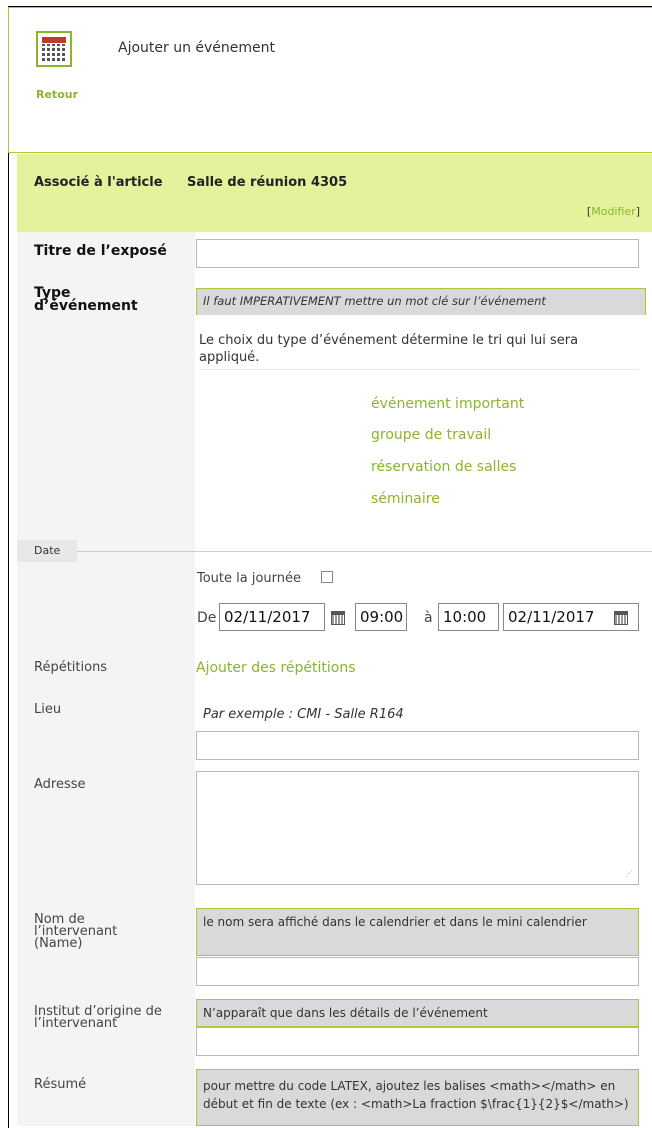  What do you see at coordinates (443, 467) in the screenshot?
I see `keyword-room-booking: réservation de salles` at bounding box center [443, 467].